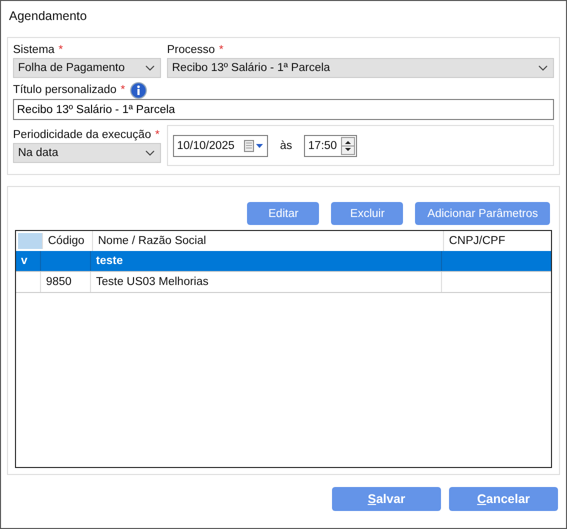  Describe the element at coordinates (152, 282) in the screenshot. I see `table-cell: Teste US03 Melhorias` at that location.